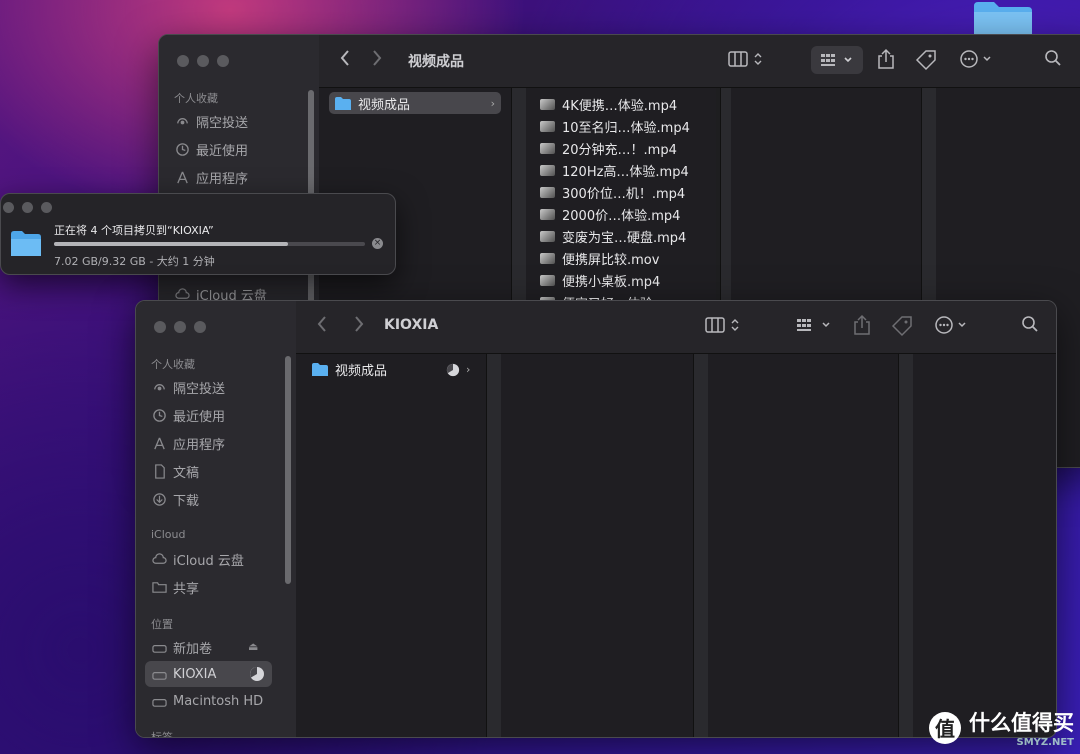 The height and width of the screenshot is (754, 1080). I want to click on file-row: 120Hz高…体验.mp4, so click(614, 170).